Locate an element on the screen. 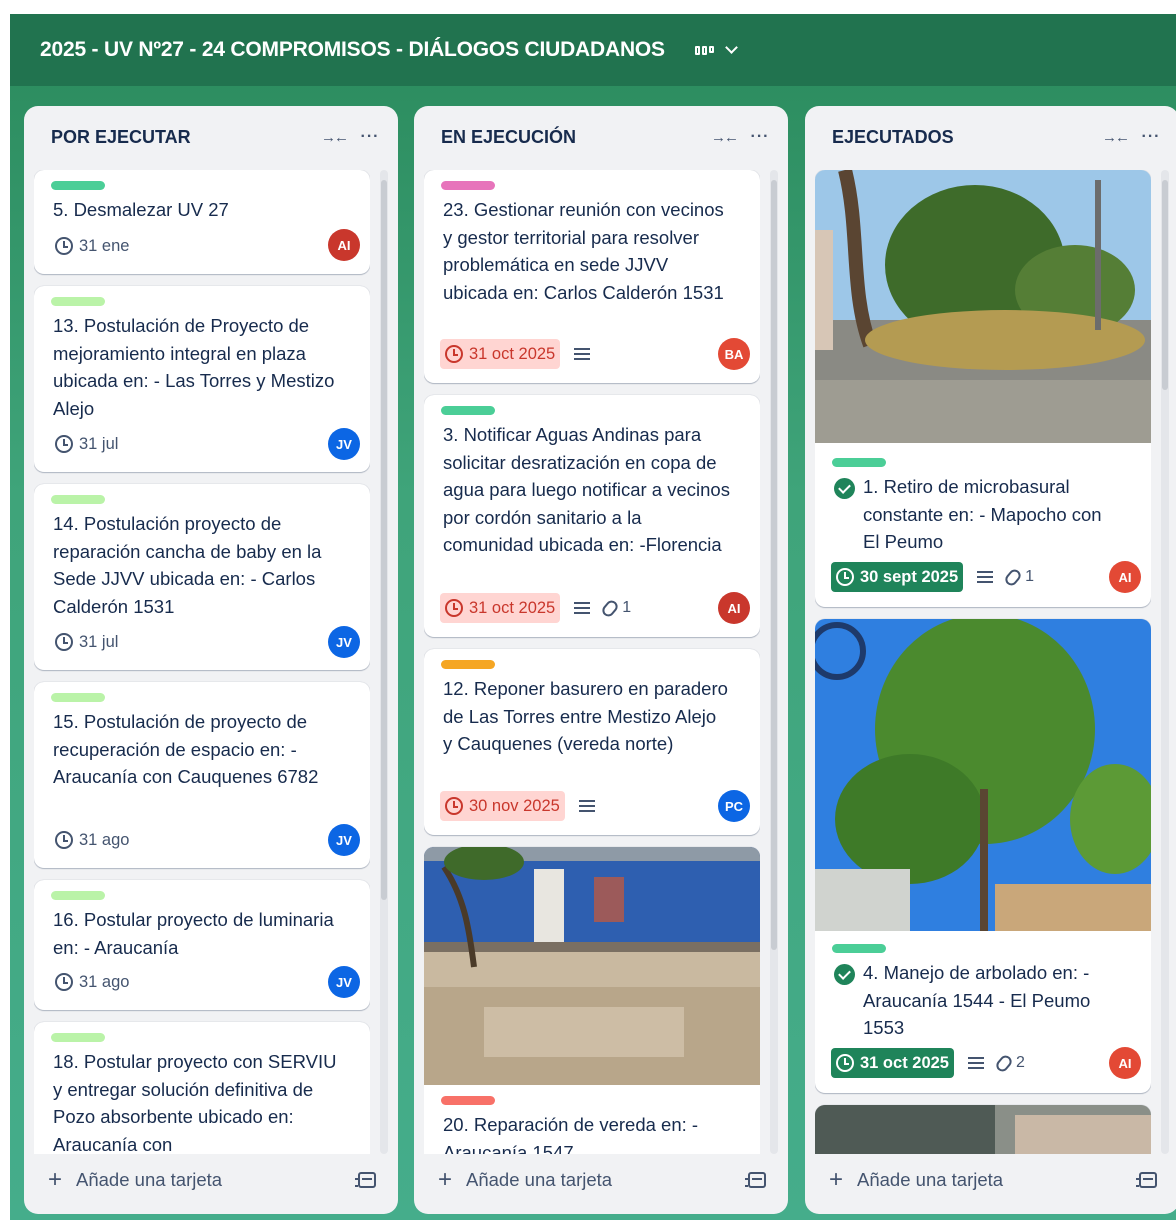  plus-icon: + is located at coordinates (445, 1179).